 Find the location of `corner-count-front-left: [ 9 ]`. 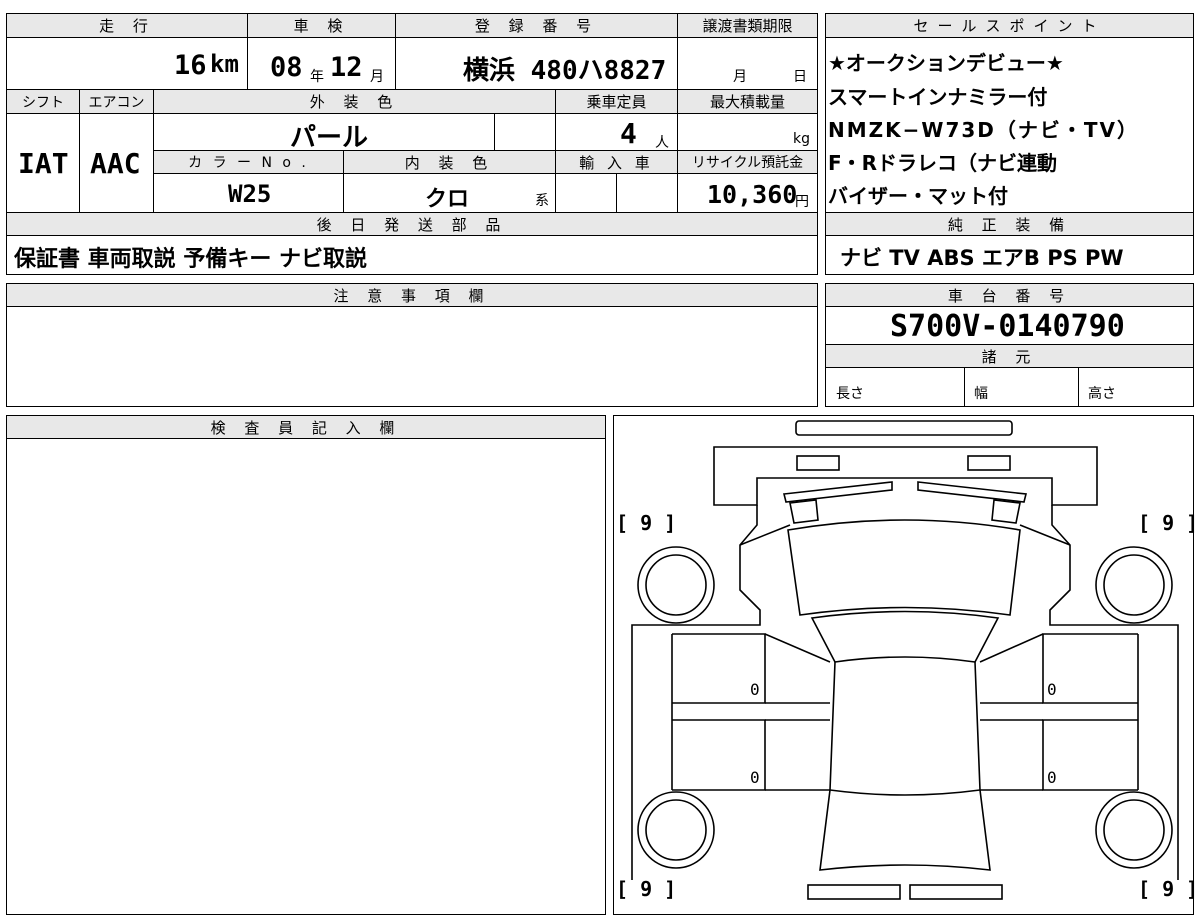

corner-count-front-left: [ 9 ] is located at coordinates (646, 523).